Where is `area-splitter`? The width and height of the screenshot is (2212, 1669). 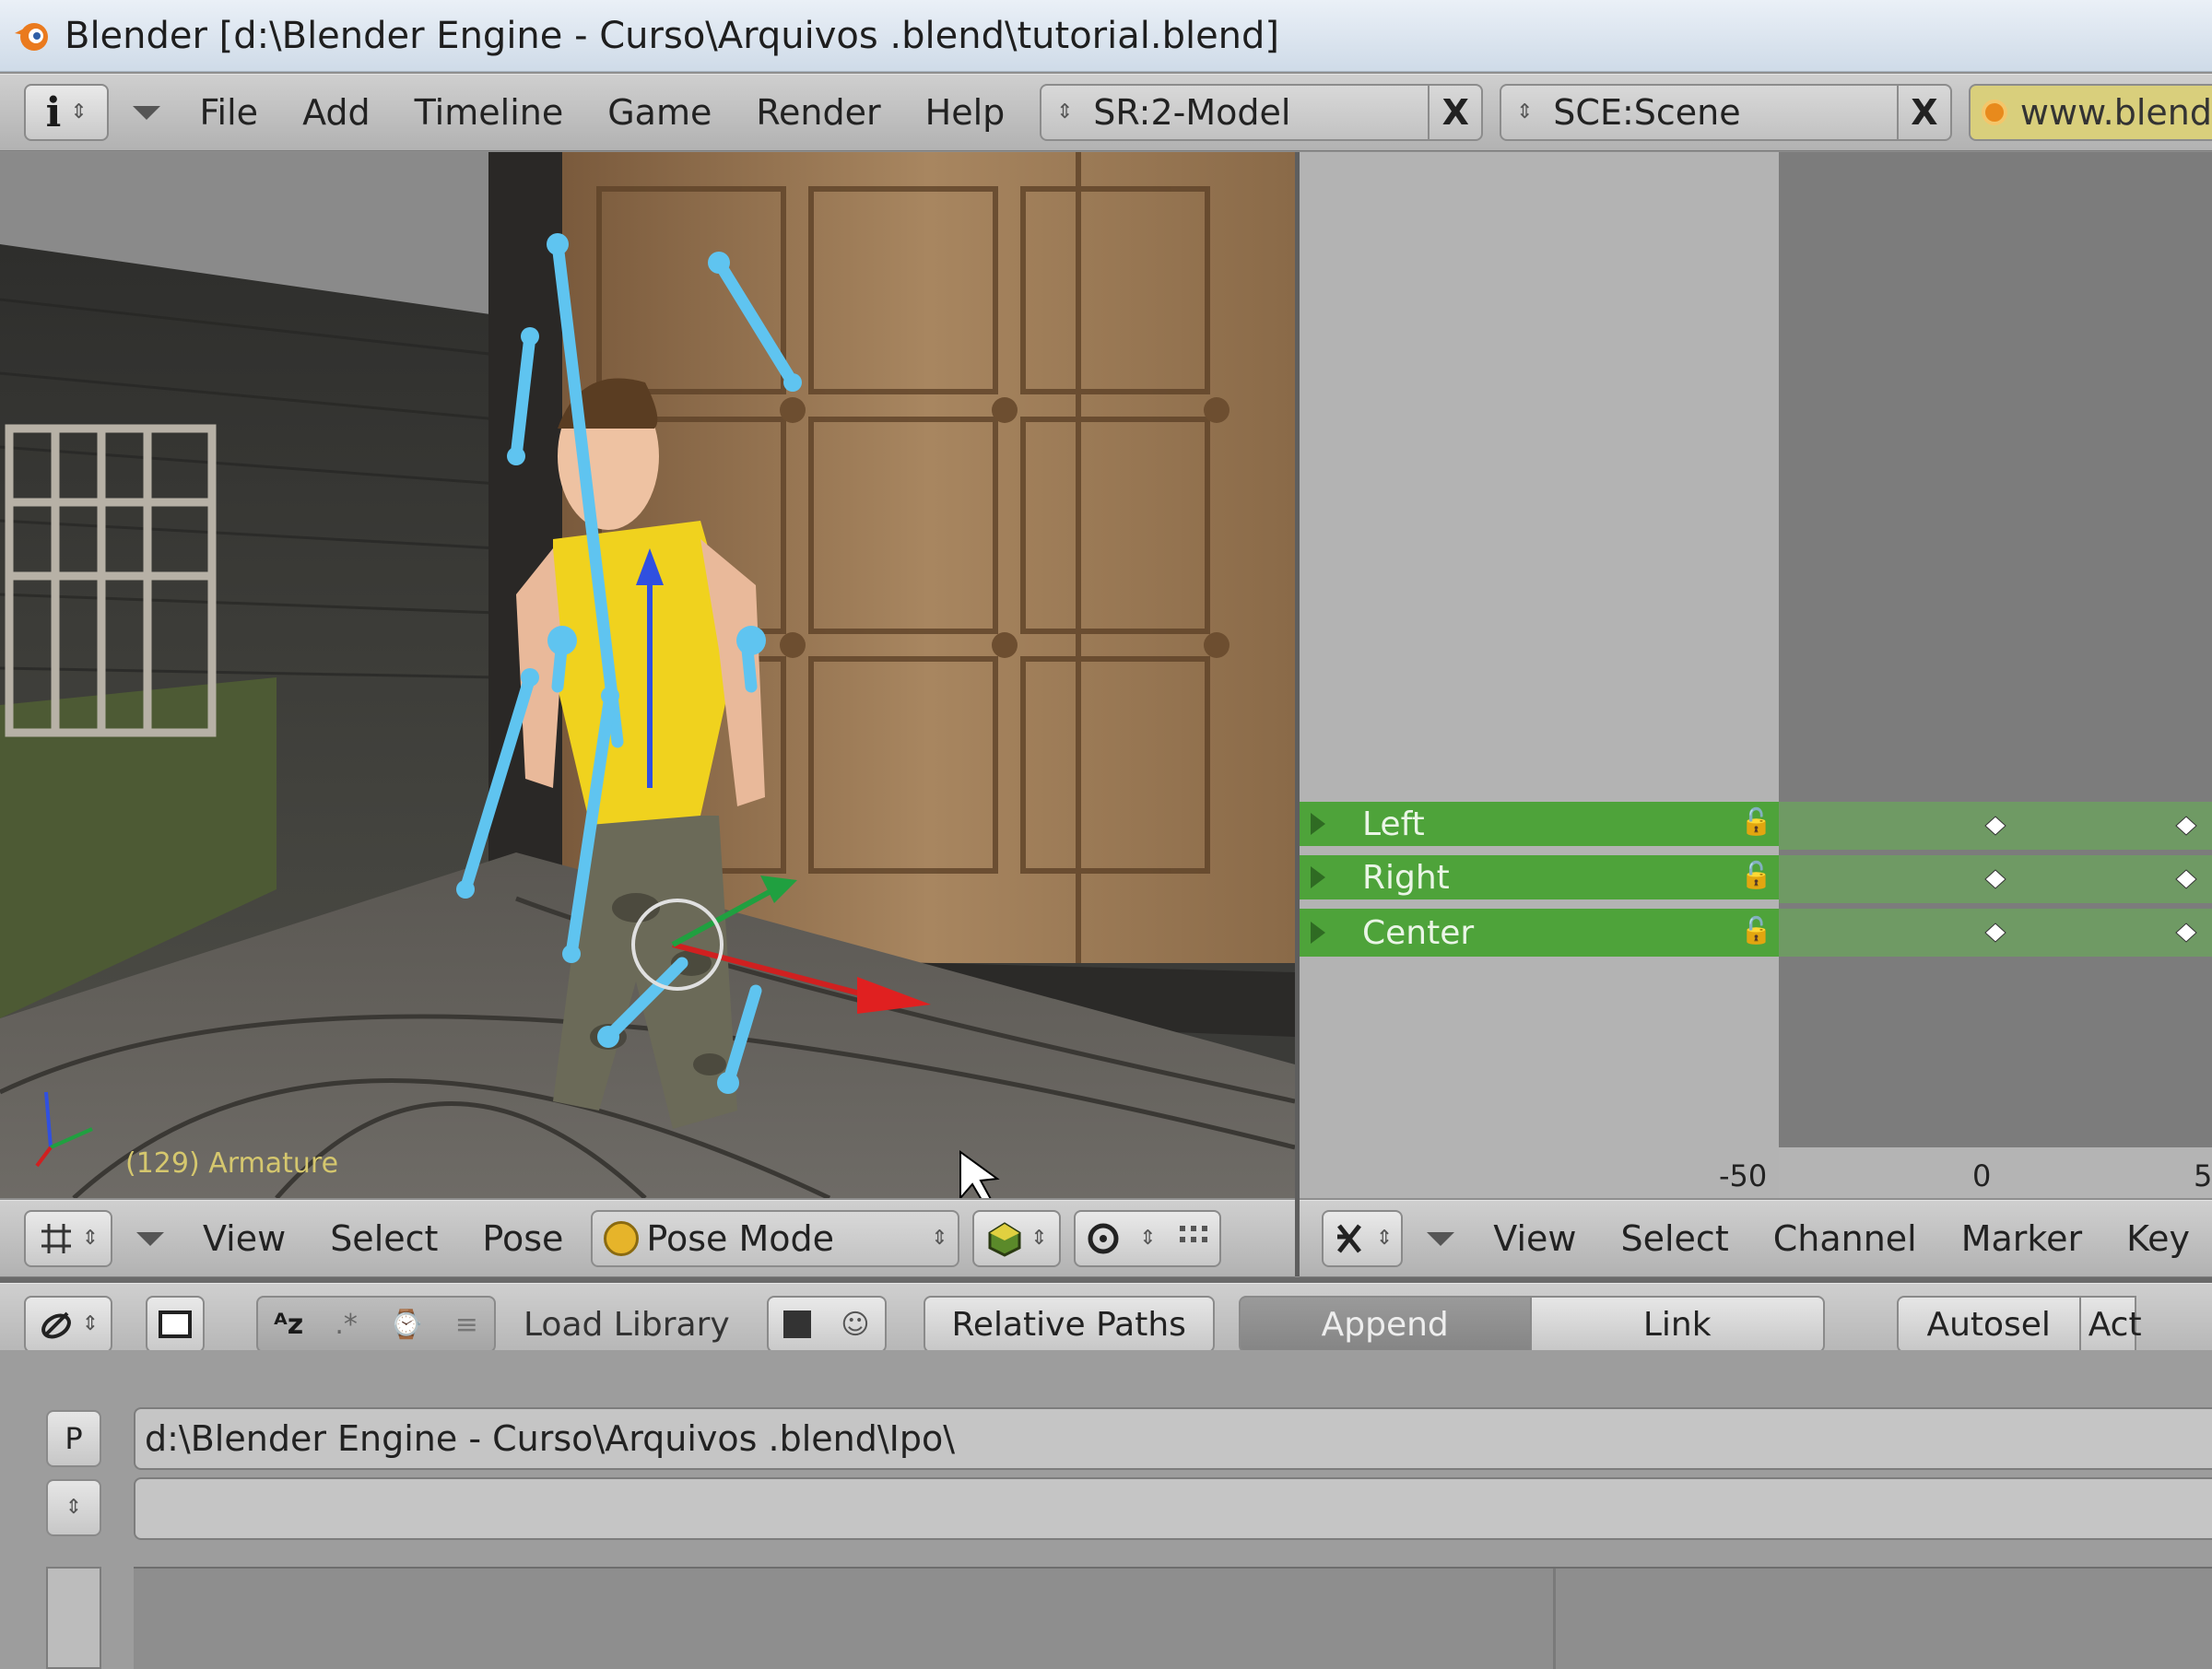 area-splitter is located at coordinates (1297, 714).